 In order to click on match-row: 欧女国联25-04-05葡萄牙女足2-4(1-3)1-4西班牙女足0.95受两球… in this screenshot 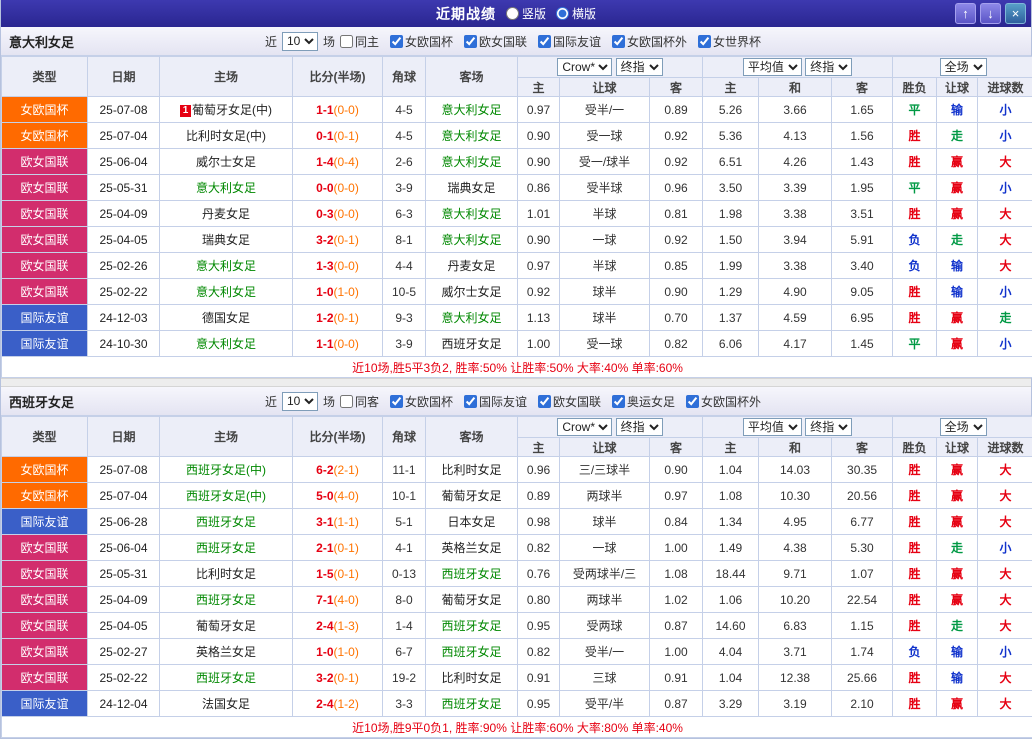, I will do `click(517, 626)`.